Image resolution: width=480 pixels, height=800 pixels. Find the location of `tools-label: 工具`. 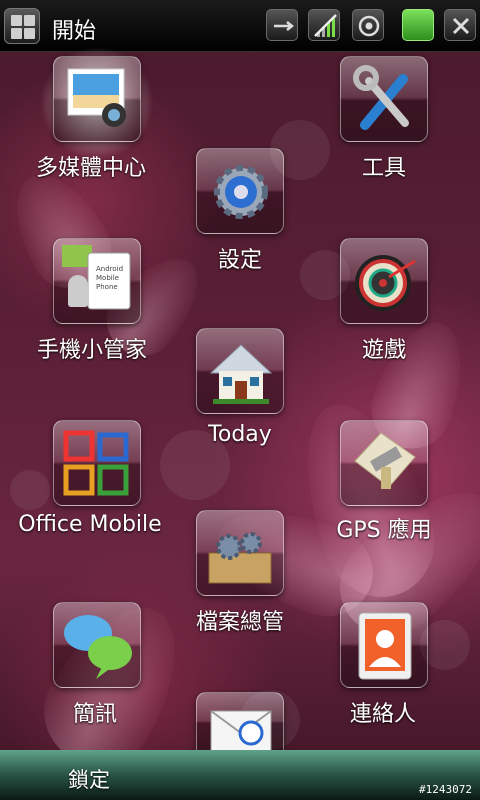

tools-label: 工具 is located at coordinates (383, 168).